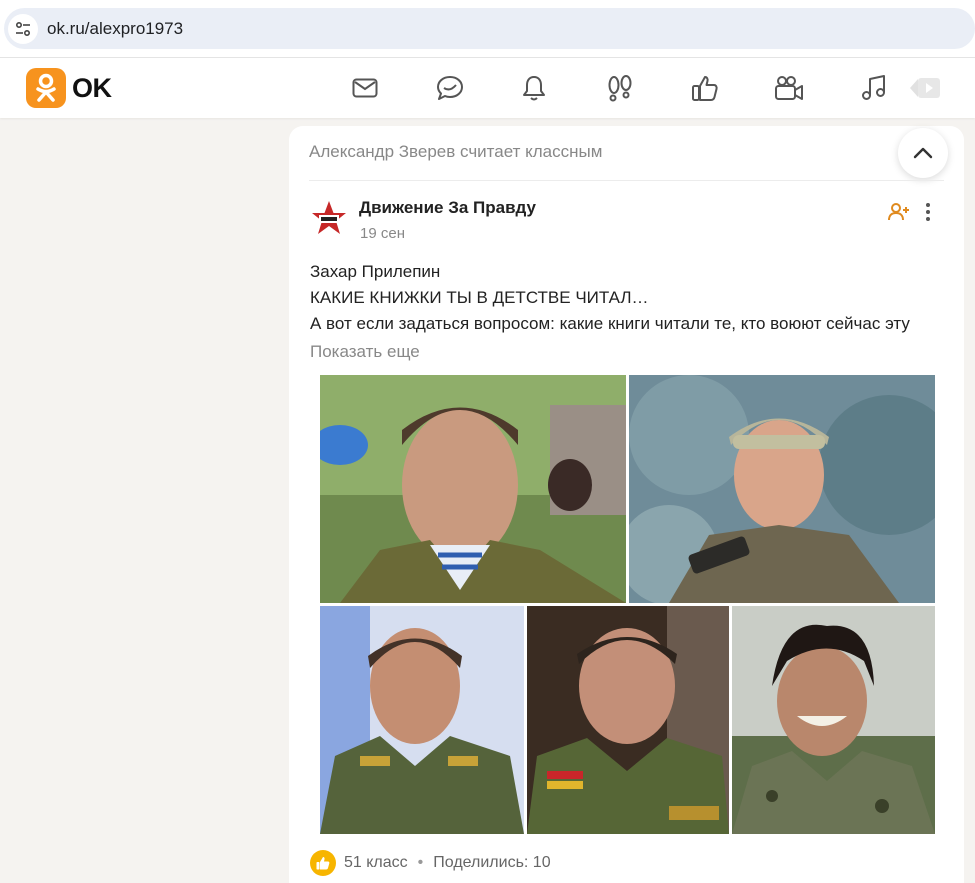  Describe the element at coordinates (455, 152) in the screenshot. I see `liked-by-text: Александр Зверев считает классным` at that location.